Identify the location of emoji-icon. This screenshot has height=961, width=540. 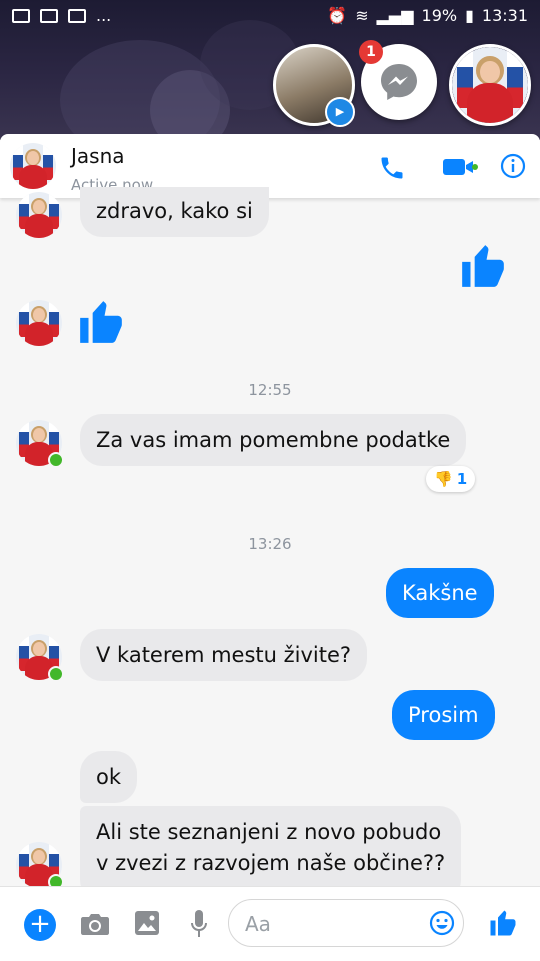
(442, 923).